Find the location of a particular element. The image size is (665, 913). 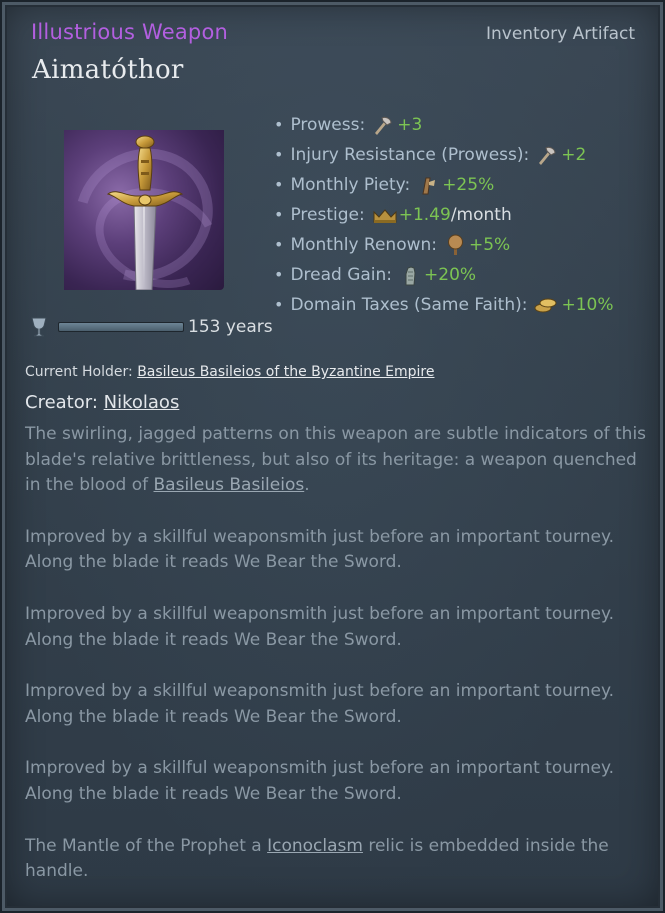

iconoclasm-link: Iconoclasm is located at coordinates (315, 846).